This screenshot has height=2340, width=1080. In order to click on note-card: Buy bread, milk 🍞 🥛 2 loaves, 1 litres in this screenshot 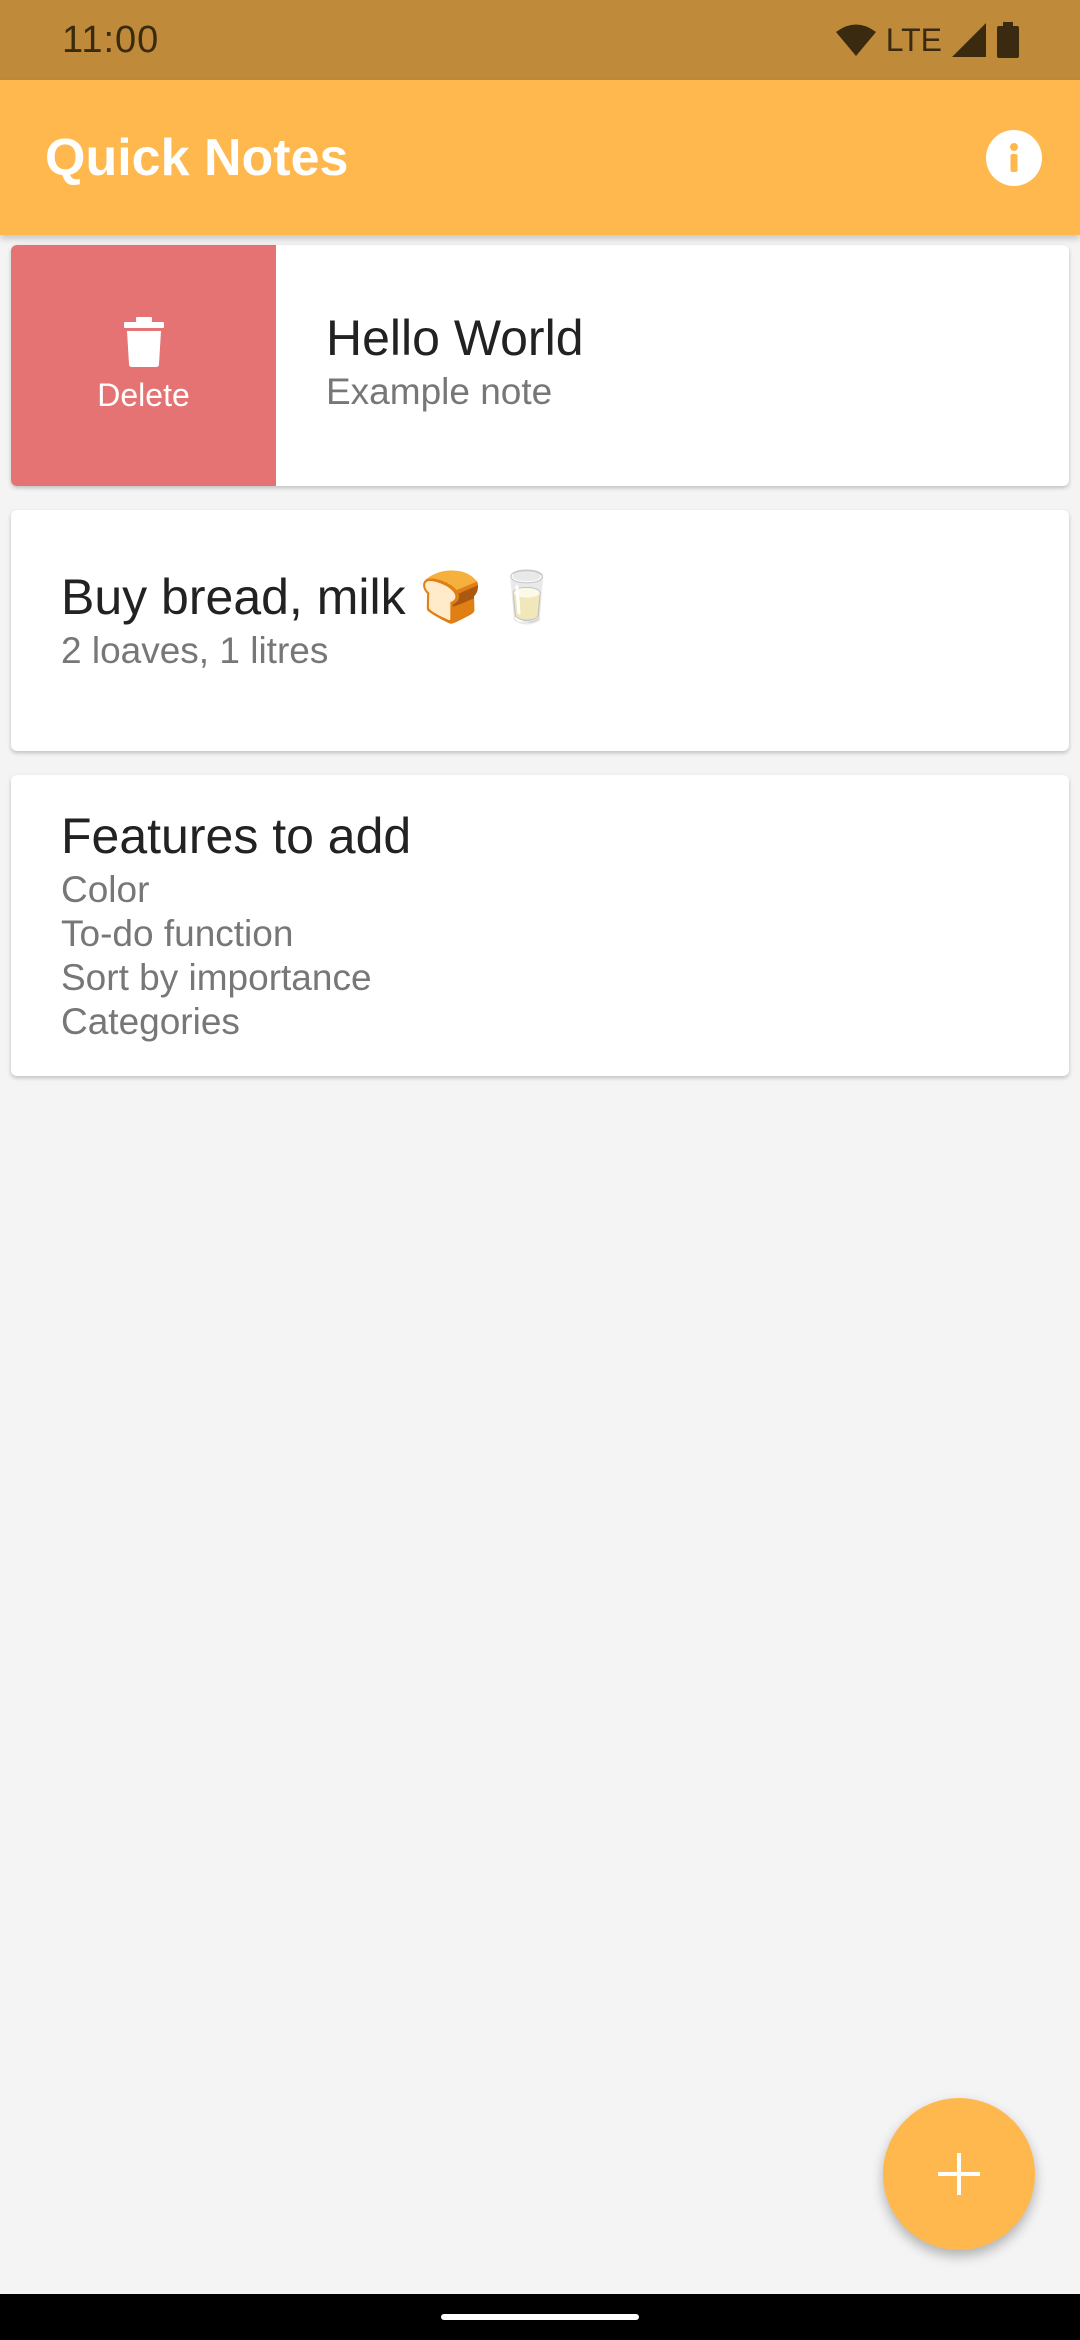, I will do `click(540, 630)`.